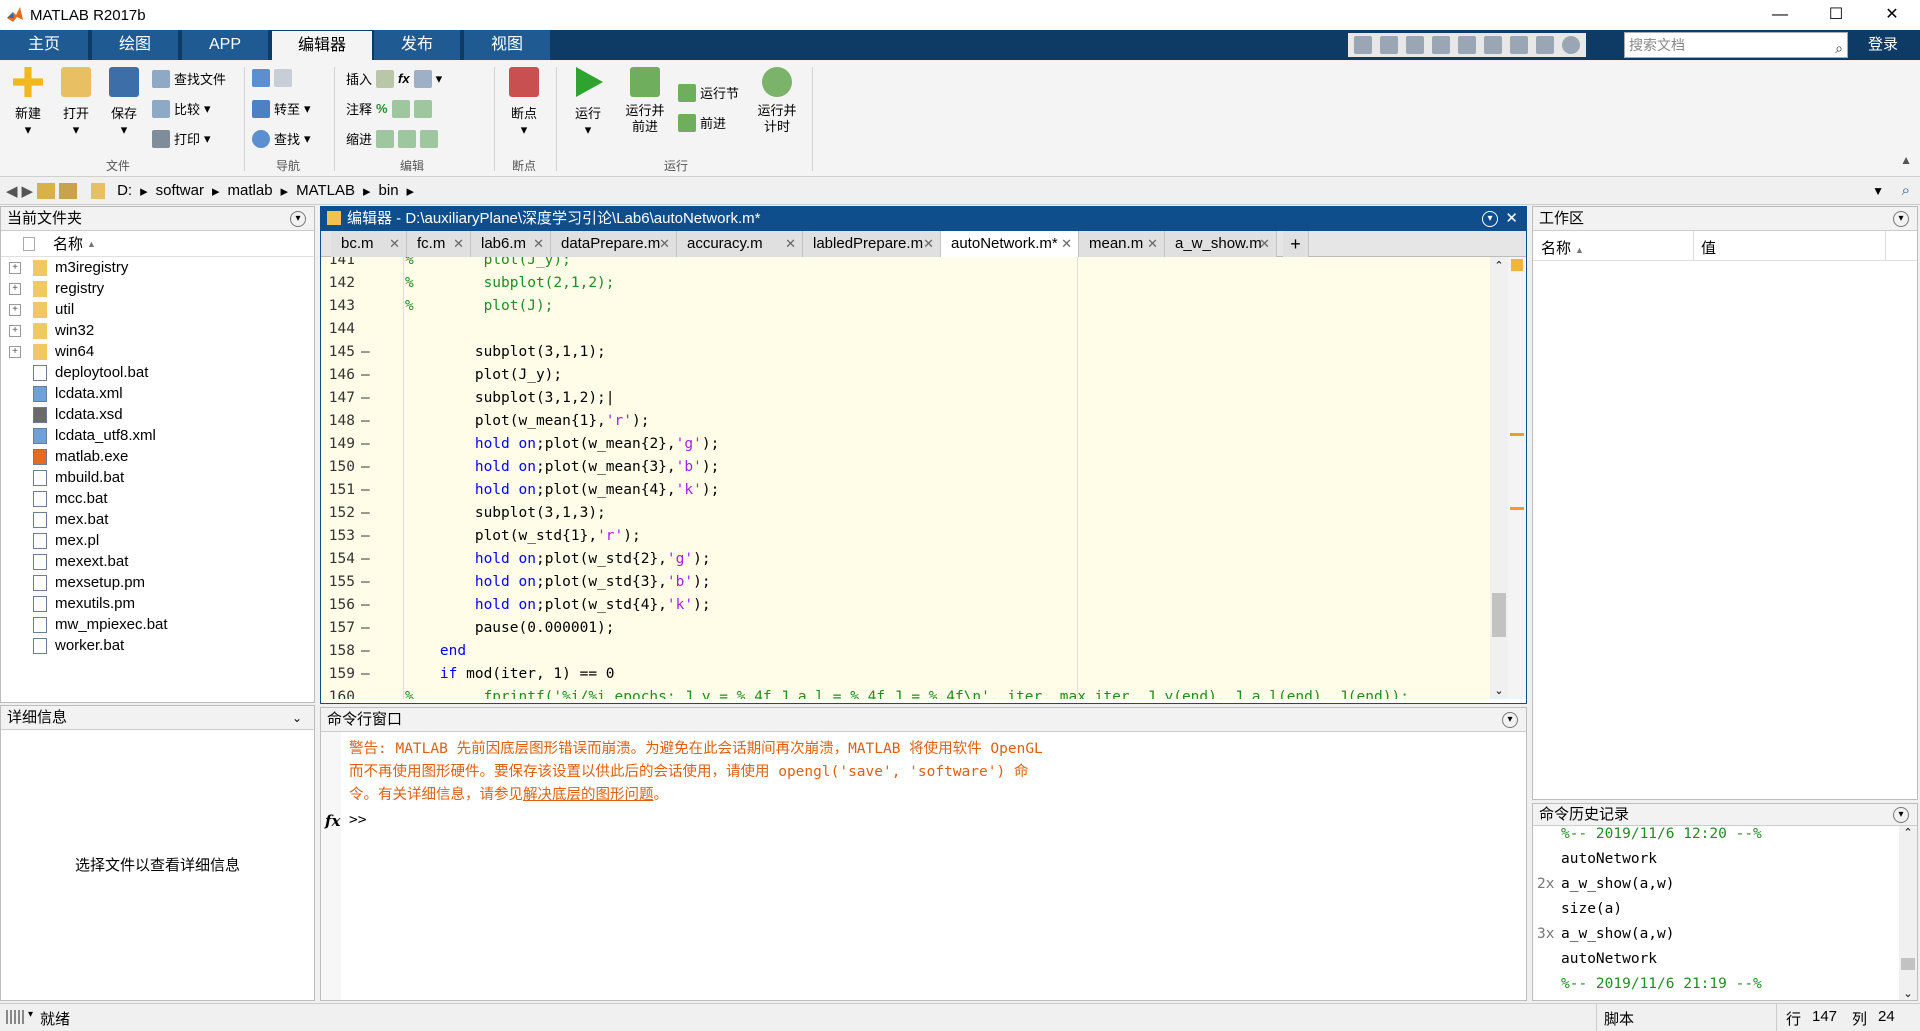 The image size is (1920, 1031). Describe the element at coordinates (157, 561) in the screenshot. I see `file-list-item: mexext.bat` at that location.